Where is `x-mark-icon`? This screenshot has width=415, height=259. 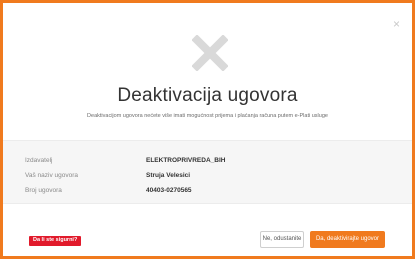
x-mark-icon is located at coordinates (210, 53).